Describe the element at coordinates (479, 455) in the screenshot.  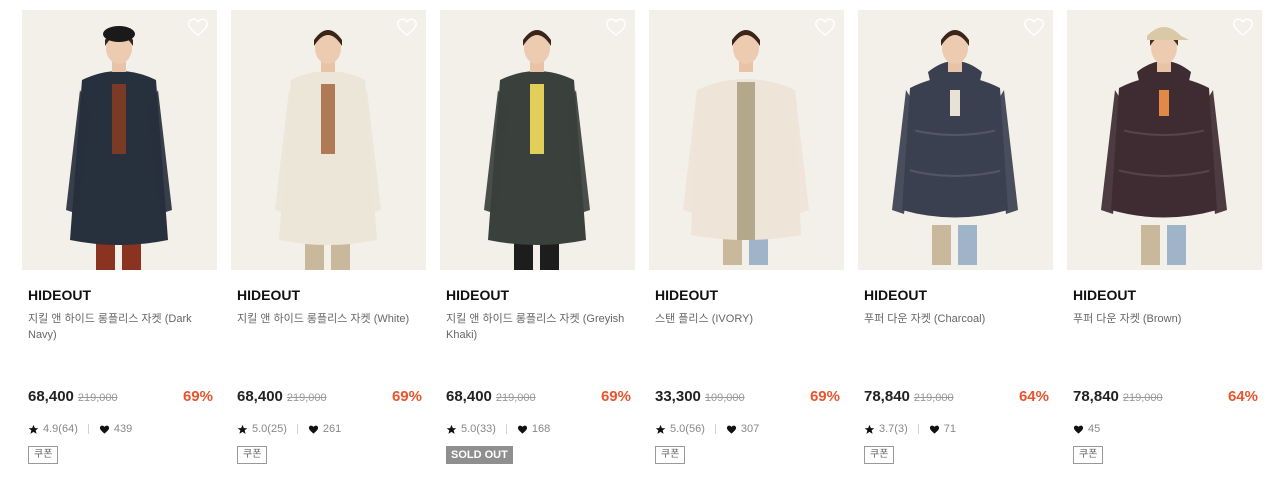
I see `sold-out-badge: SOLD OUT` at that location.